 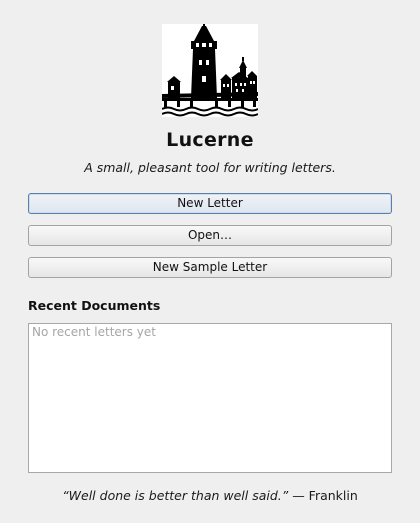 I want to click on new-letter-button: New Letter, so click(x=210, y=203).